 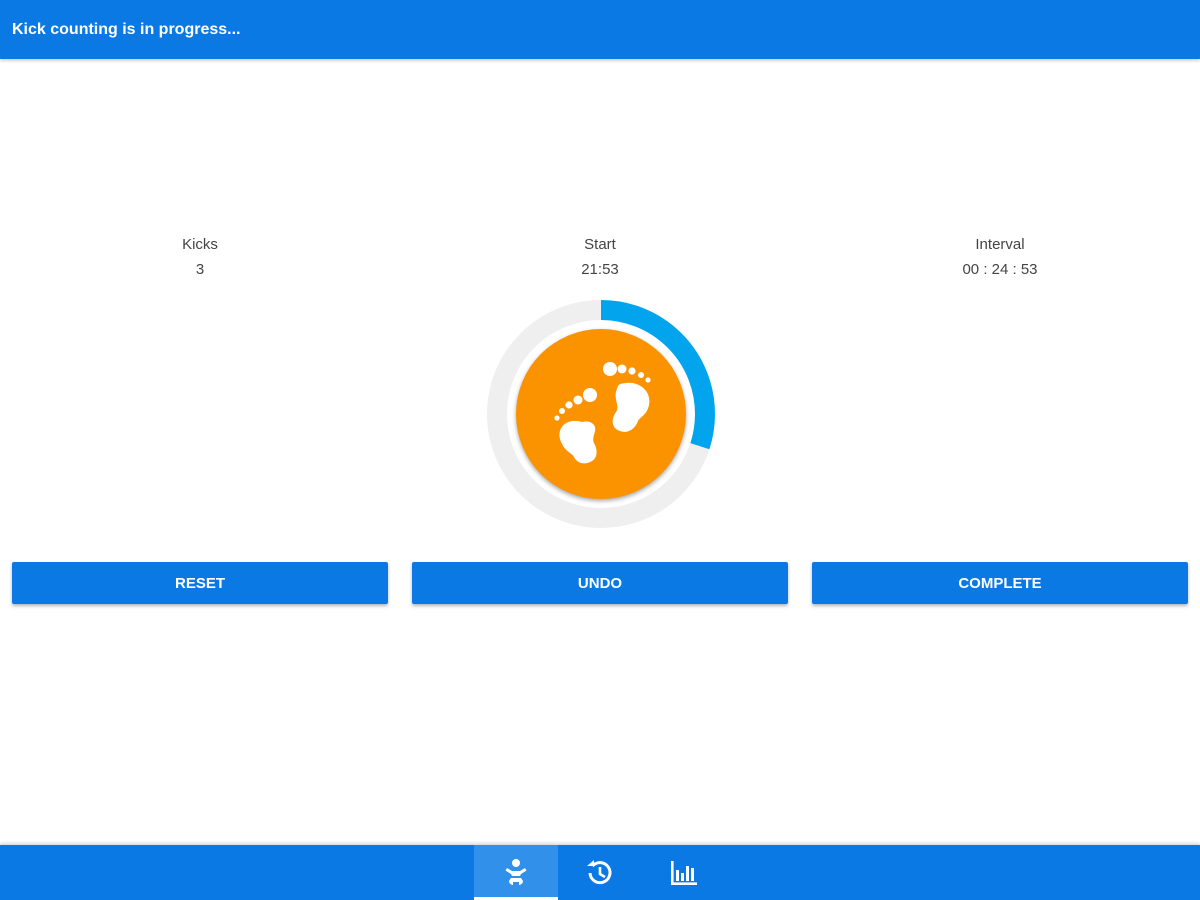 What do you see at coordinates (200, 244) in the screenshot?
I see `kicks-label: Kicks` at bounding box center [200, 244].